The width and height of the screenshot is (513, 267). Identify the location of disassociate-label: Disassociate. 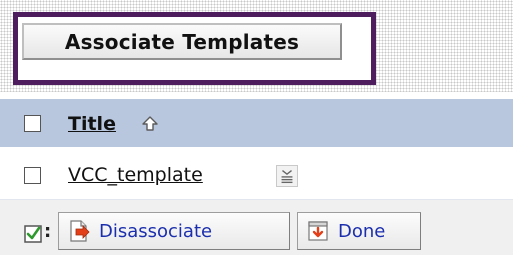
(156, 231).